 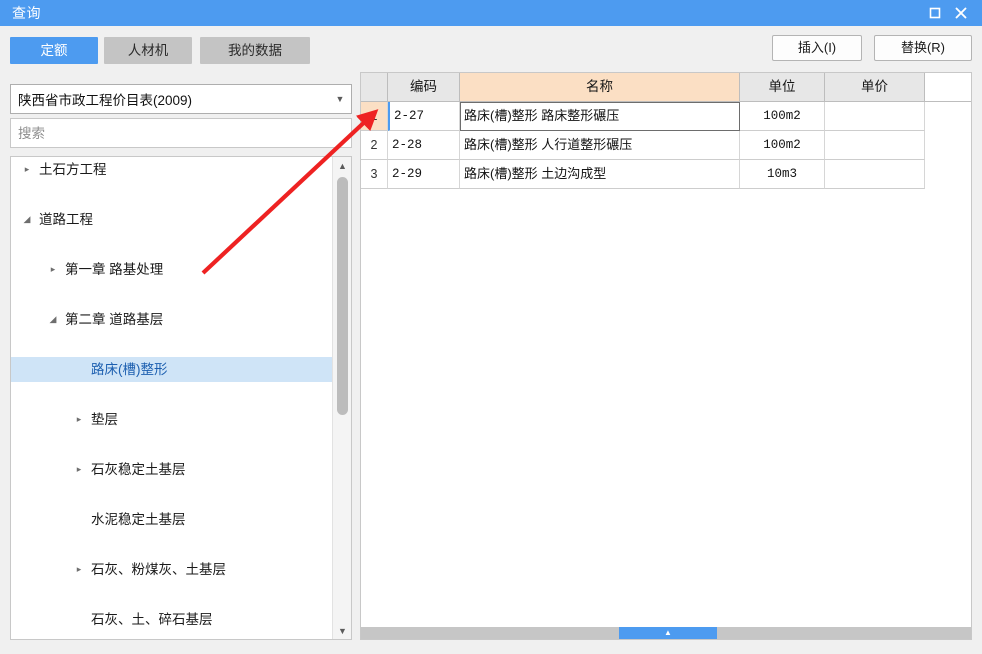 What do you see at coordinates (148, 50) in the screenshot?
I see `tab-resources: 人材机` at bounding box center [148, 50].